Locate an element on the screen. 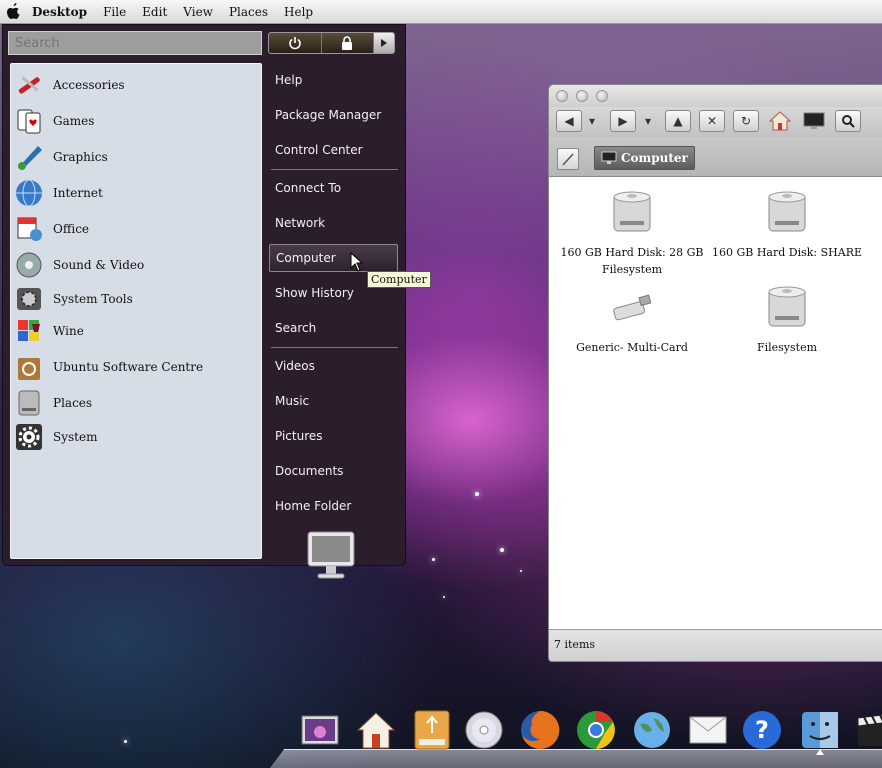  category-label: Places is located at coordinates (73, 403).